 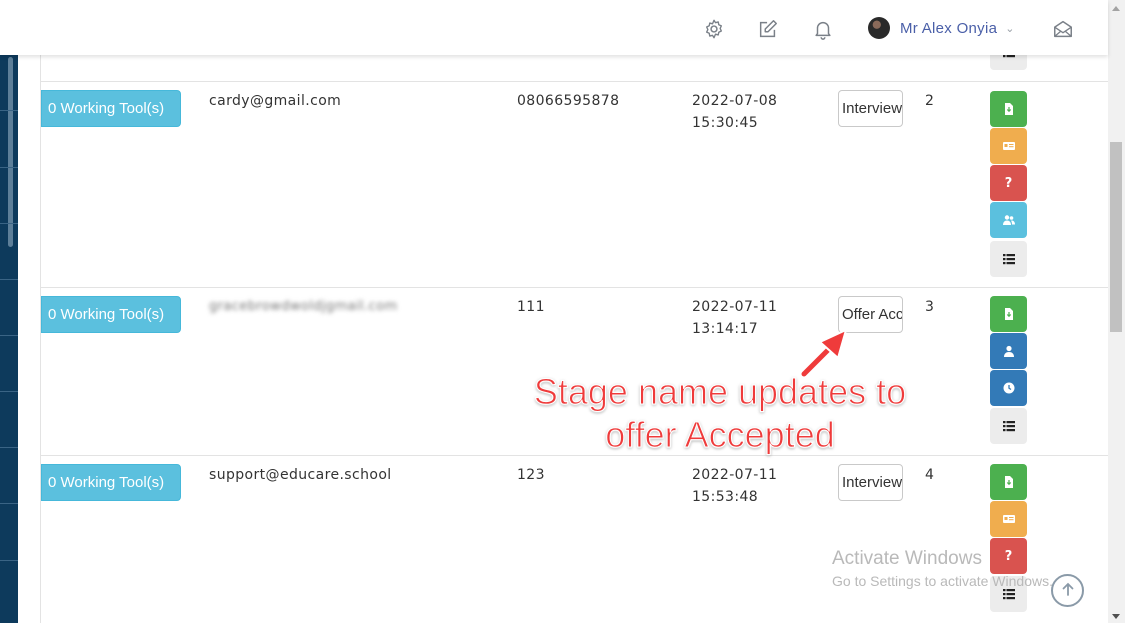 I want to click on phone-cell: 08066595878, so click(x=568, y=101).